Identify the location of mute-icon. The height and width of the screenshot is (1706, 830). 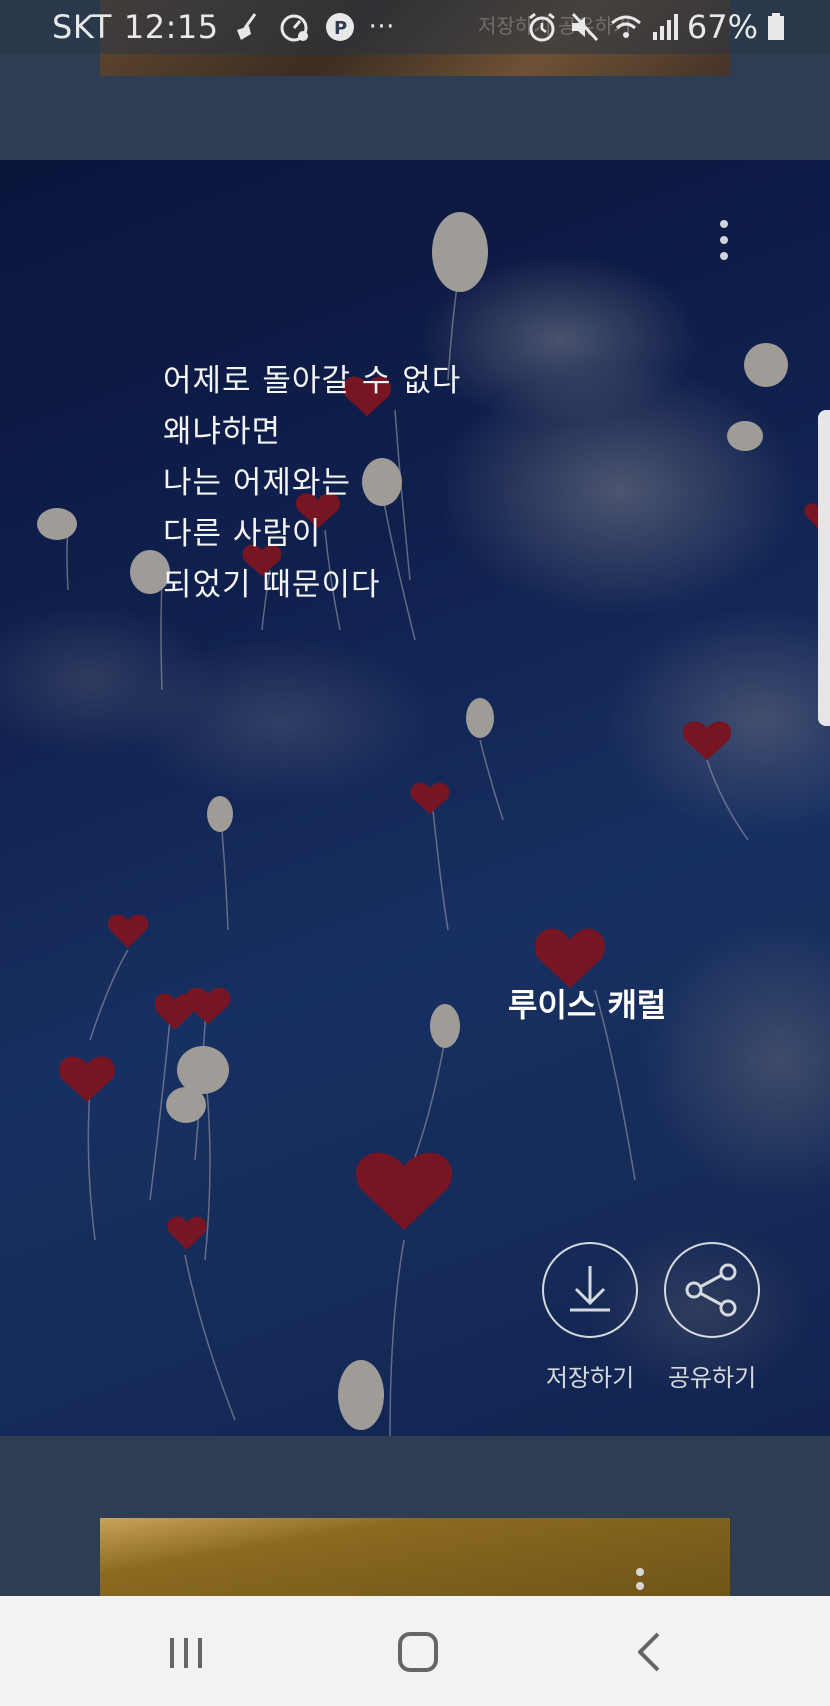
(584, 27).